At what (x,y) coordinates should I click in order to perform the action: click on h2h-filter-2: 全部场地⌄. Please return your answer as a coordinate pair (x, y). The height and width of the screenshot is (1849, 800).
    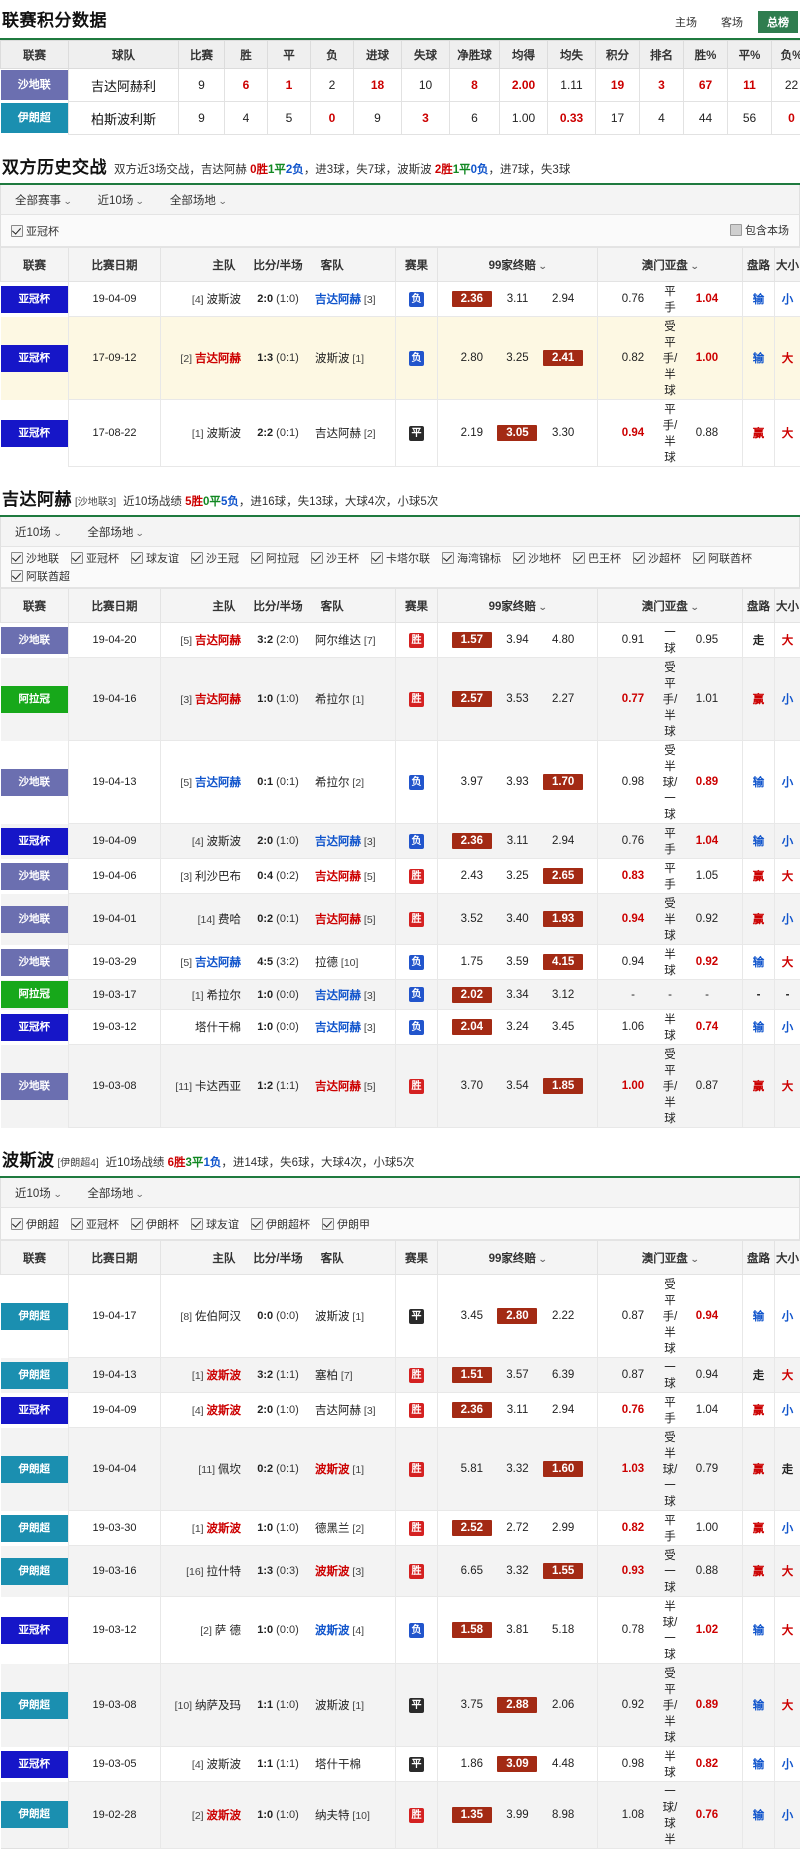
    Looking at the image, I should click on (198, 200).